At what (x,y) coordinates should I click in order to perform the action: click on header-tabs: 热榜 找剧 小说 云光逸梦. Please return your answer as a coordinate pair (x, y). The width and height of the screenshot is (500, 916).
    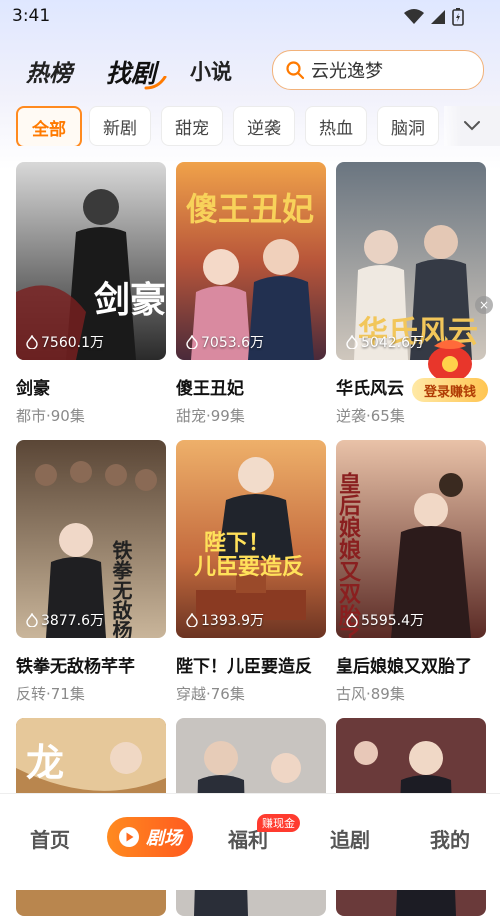
    Looking at the image, I should click on (250, 69).